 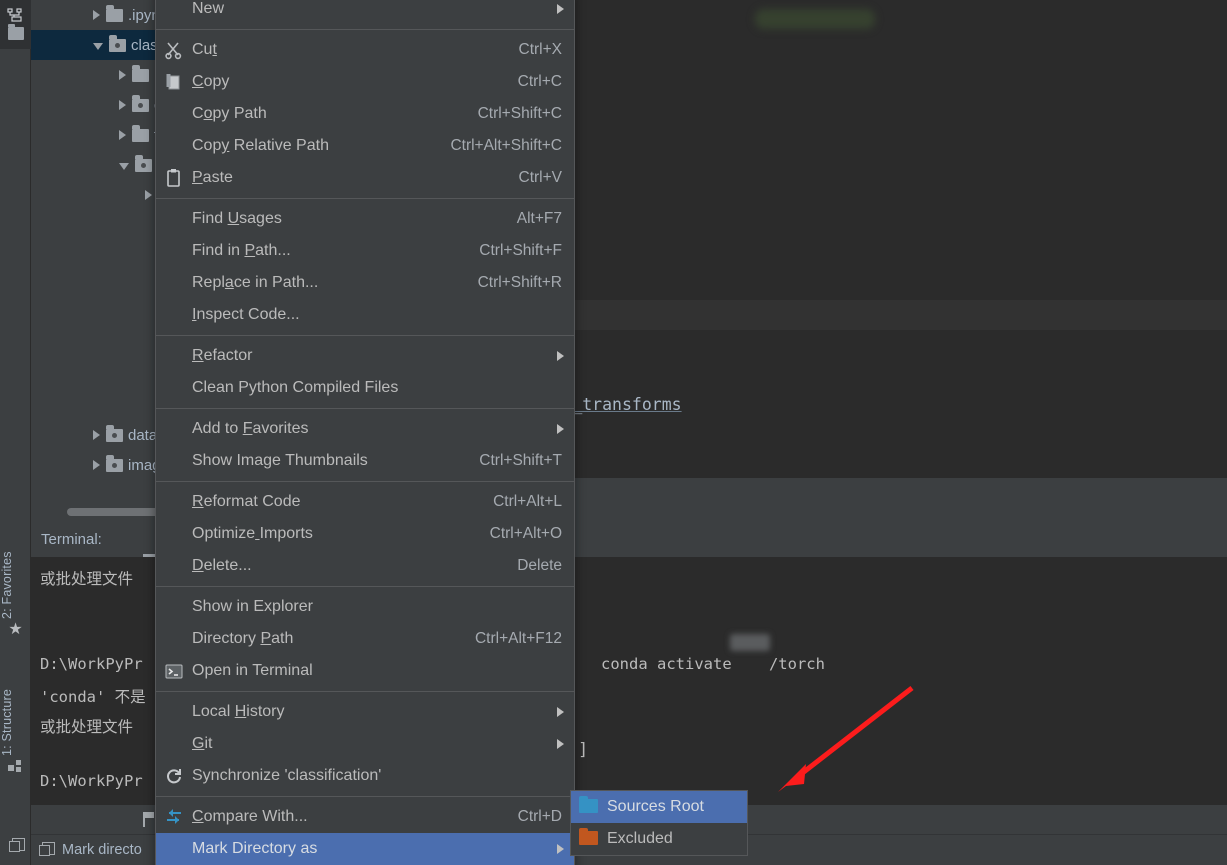 I want to click on menu-item-find-usages: Find Usages Alt+F7, so click(x=365, y=219).